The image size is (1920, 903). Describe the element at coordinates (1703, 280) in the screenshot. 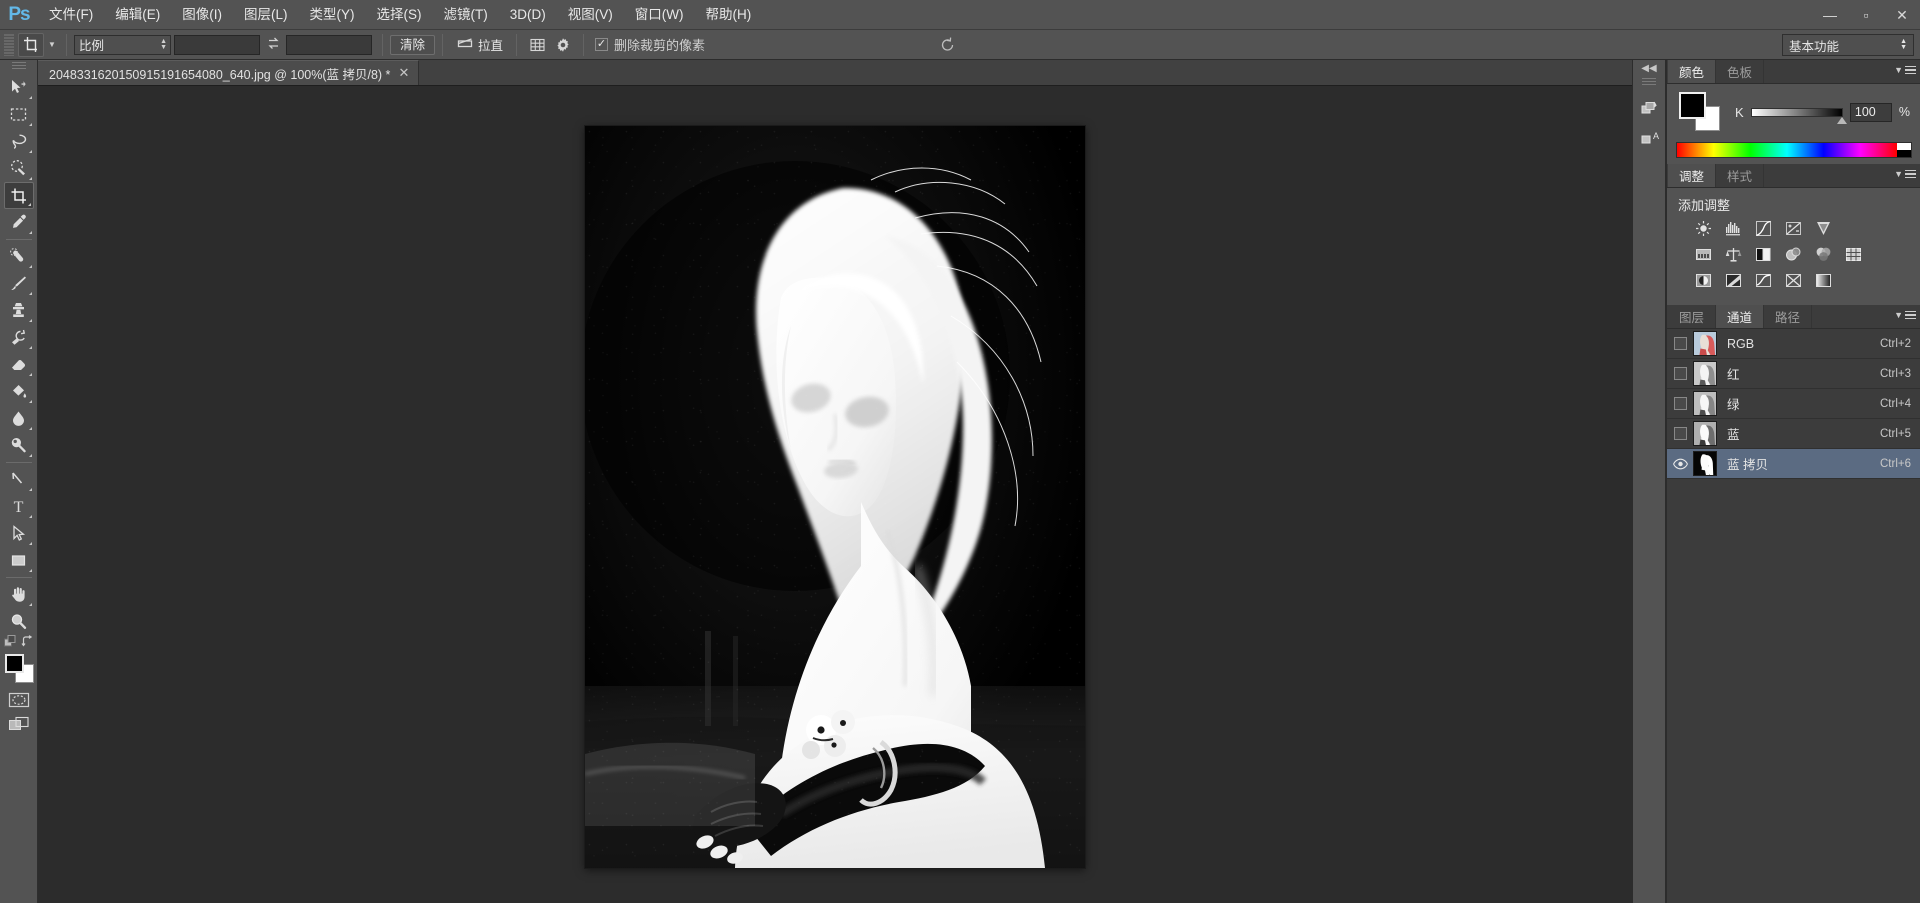

I see `invert-icon` at that location.